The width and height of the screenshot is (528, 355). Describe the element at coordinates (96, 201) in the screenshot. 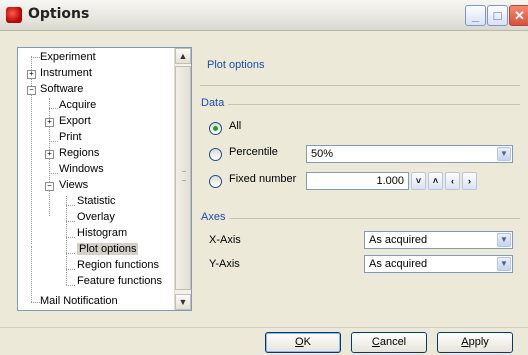

I see `tree-item-statistic: Statistic` at that location.